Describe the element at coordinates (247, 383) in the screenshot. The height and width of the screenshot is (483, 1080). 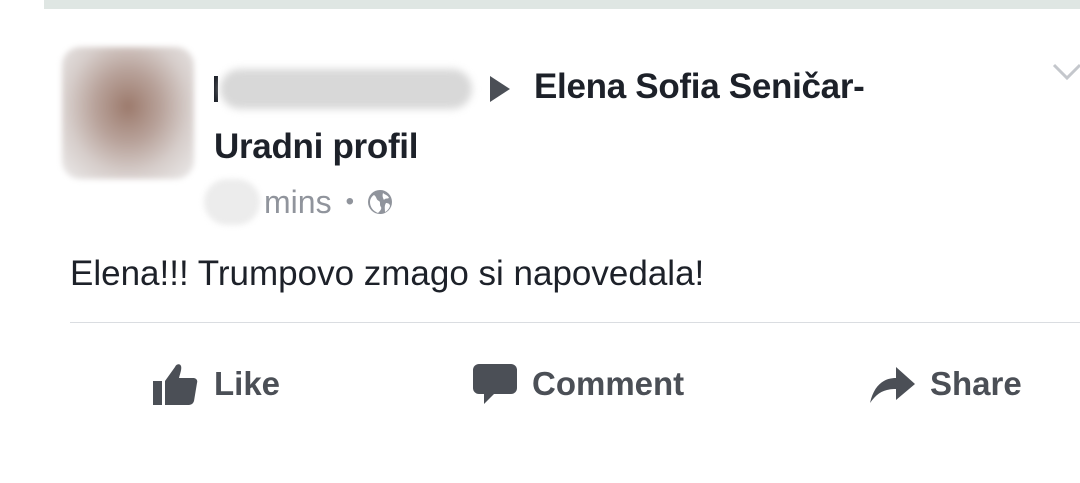
I see `like-label: Like` at that location.